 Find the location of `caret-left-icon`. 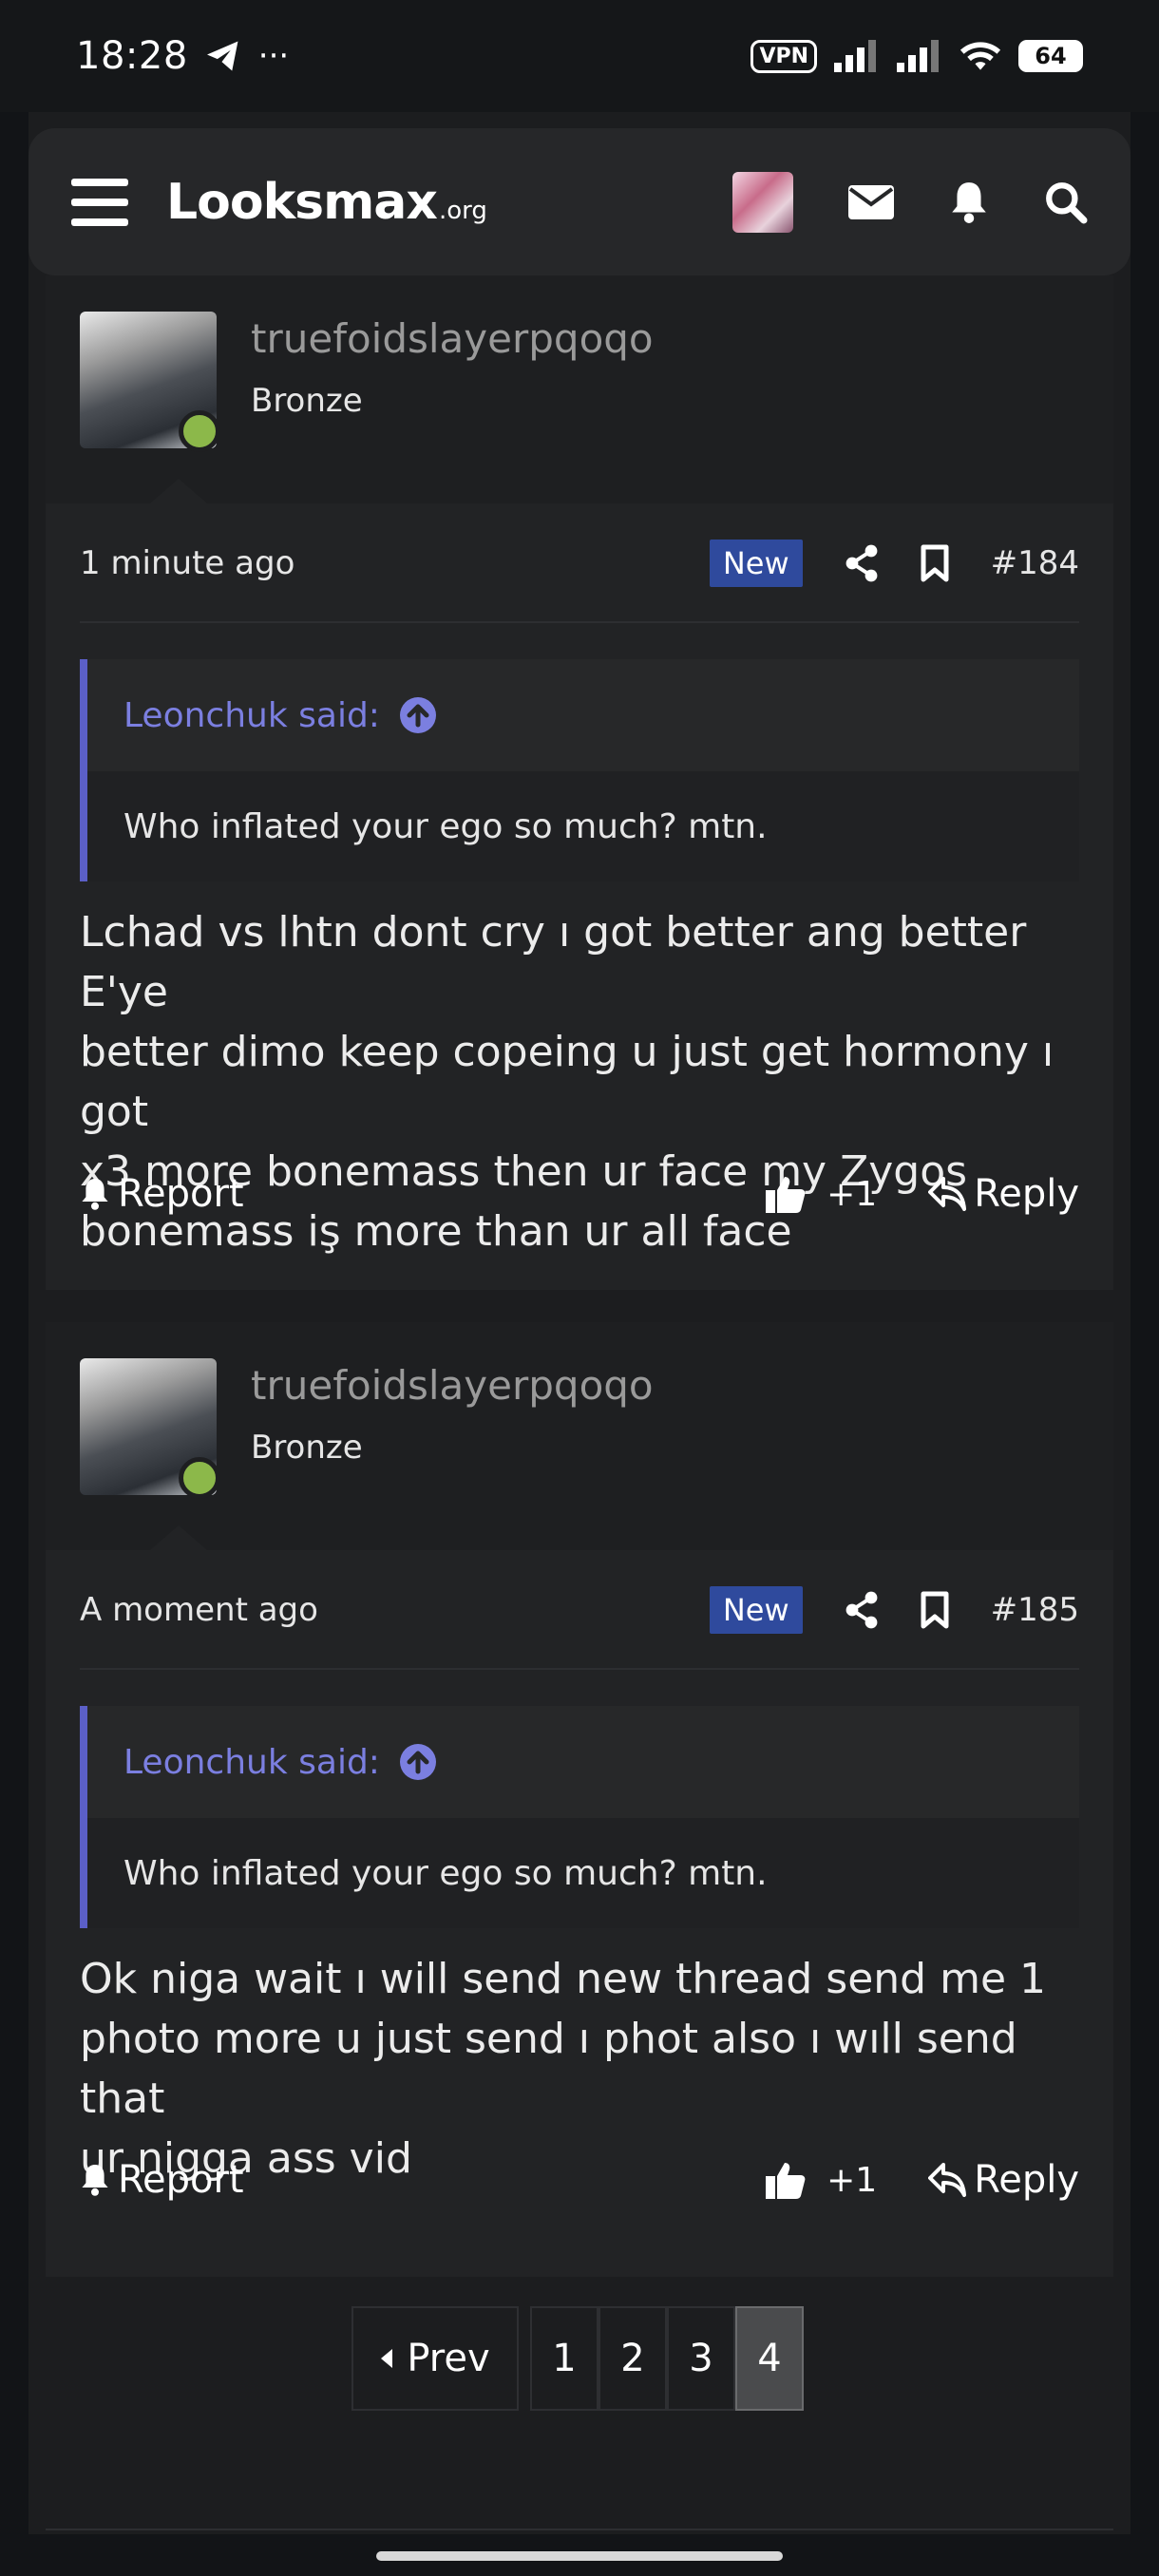

caret-left-icon is located at coordinates (386, 2358).